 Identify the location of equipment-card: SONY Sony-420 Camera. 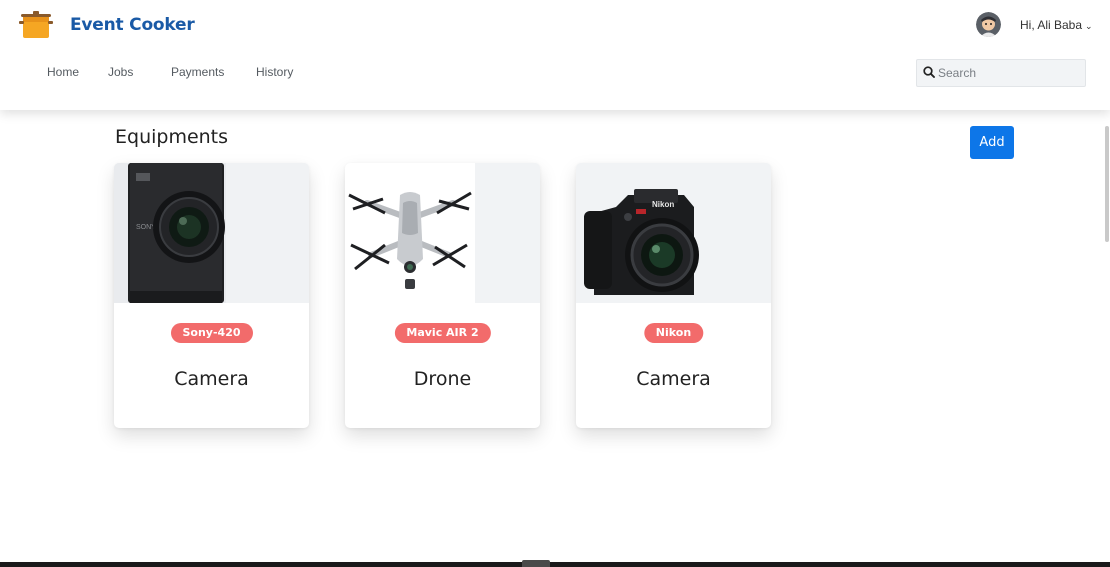
(211, 295).